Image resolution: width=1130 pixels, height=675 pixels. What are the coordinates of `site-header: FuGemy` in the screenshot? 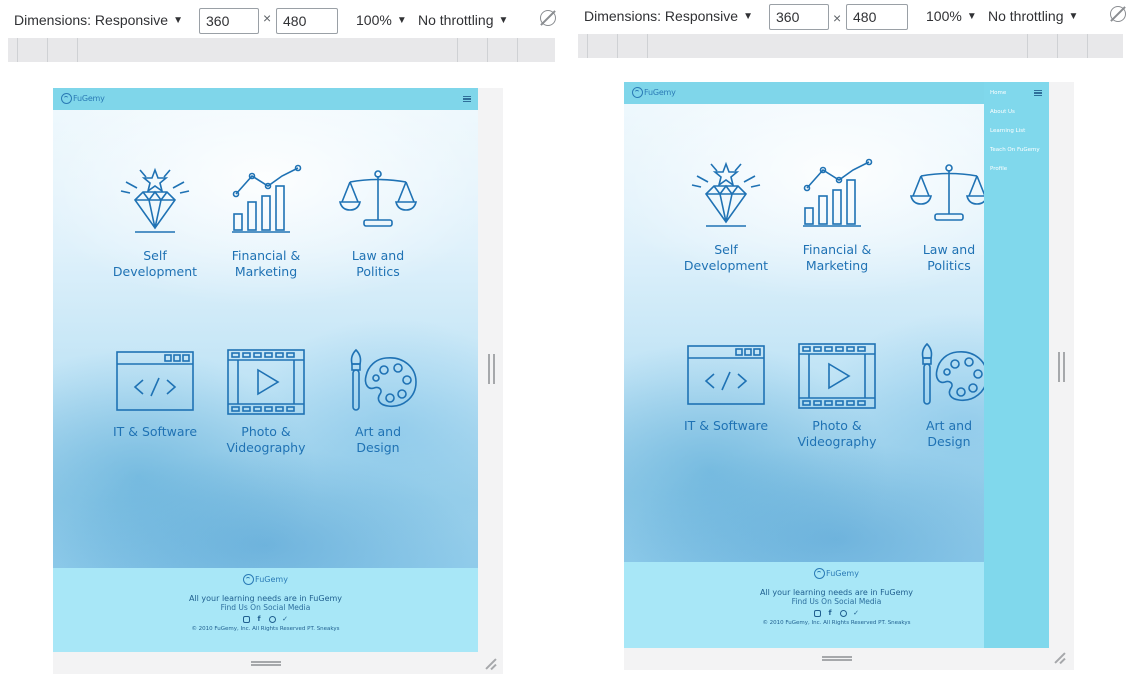 It's located at (265, 99).